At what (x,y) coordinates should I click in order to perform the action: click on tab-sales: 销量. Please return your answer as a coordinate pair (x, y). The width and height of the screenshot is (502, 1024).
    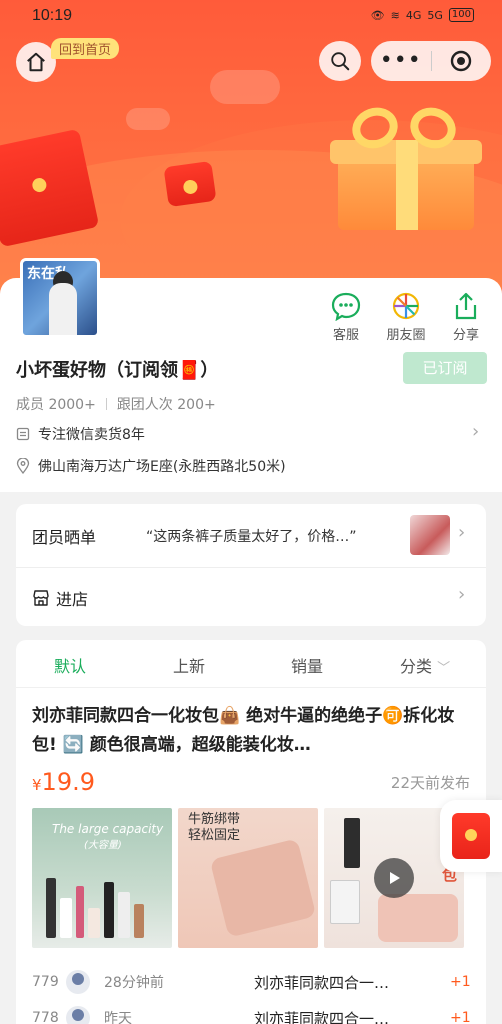
    Looking at the image, I should click on (307, 665).